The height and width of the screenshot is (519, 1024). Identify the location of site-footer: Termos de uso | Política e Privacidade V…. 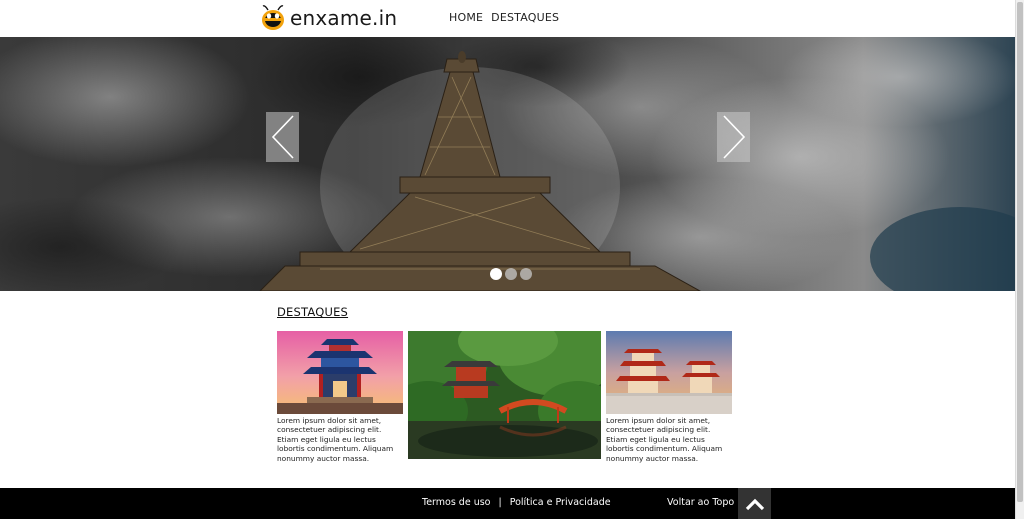
(508, 503).